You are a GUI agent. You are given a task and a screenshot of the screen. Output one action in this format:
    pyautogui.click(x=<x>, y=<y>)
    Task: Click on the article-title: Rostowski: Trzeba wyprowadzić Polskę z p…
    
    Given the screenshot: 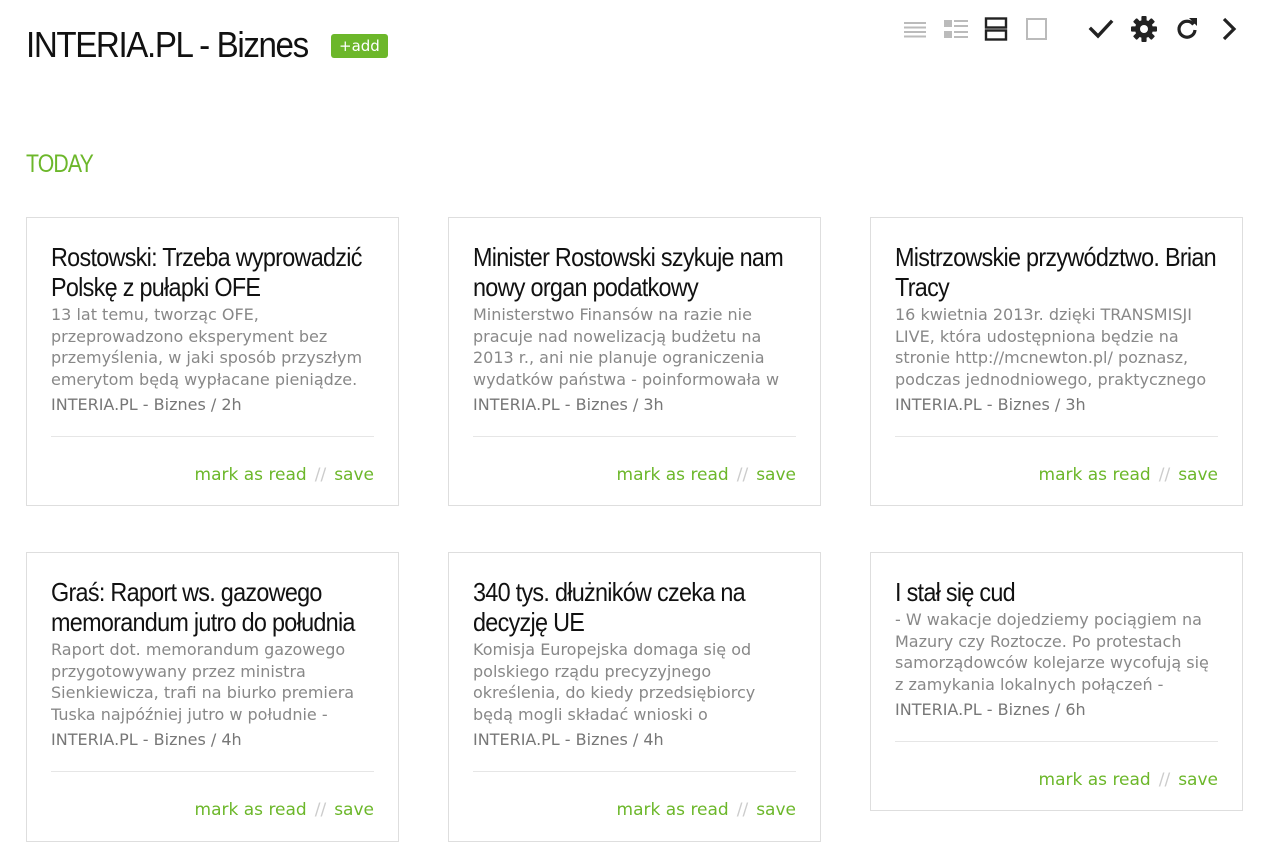 What is the action you would take?
    pyautogui.click(x=212, y=272)
    